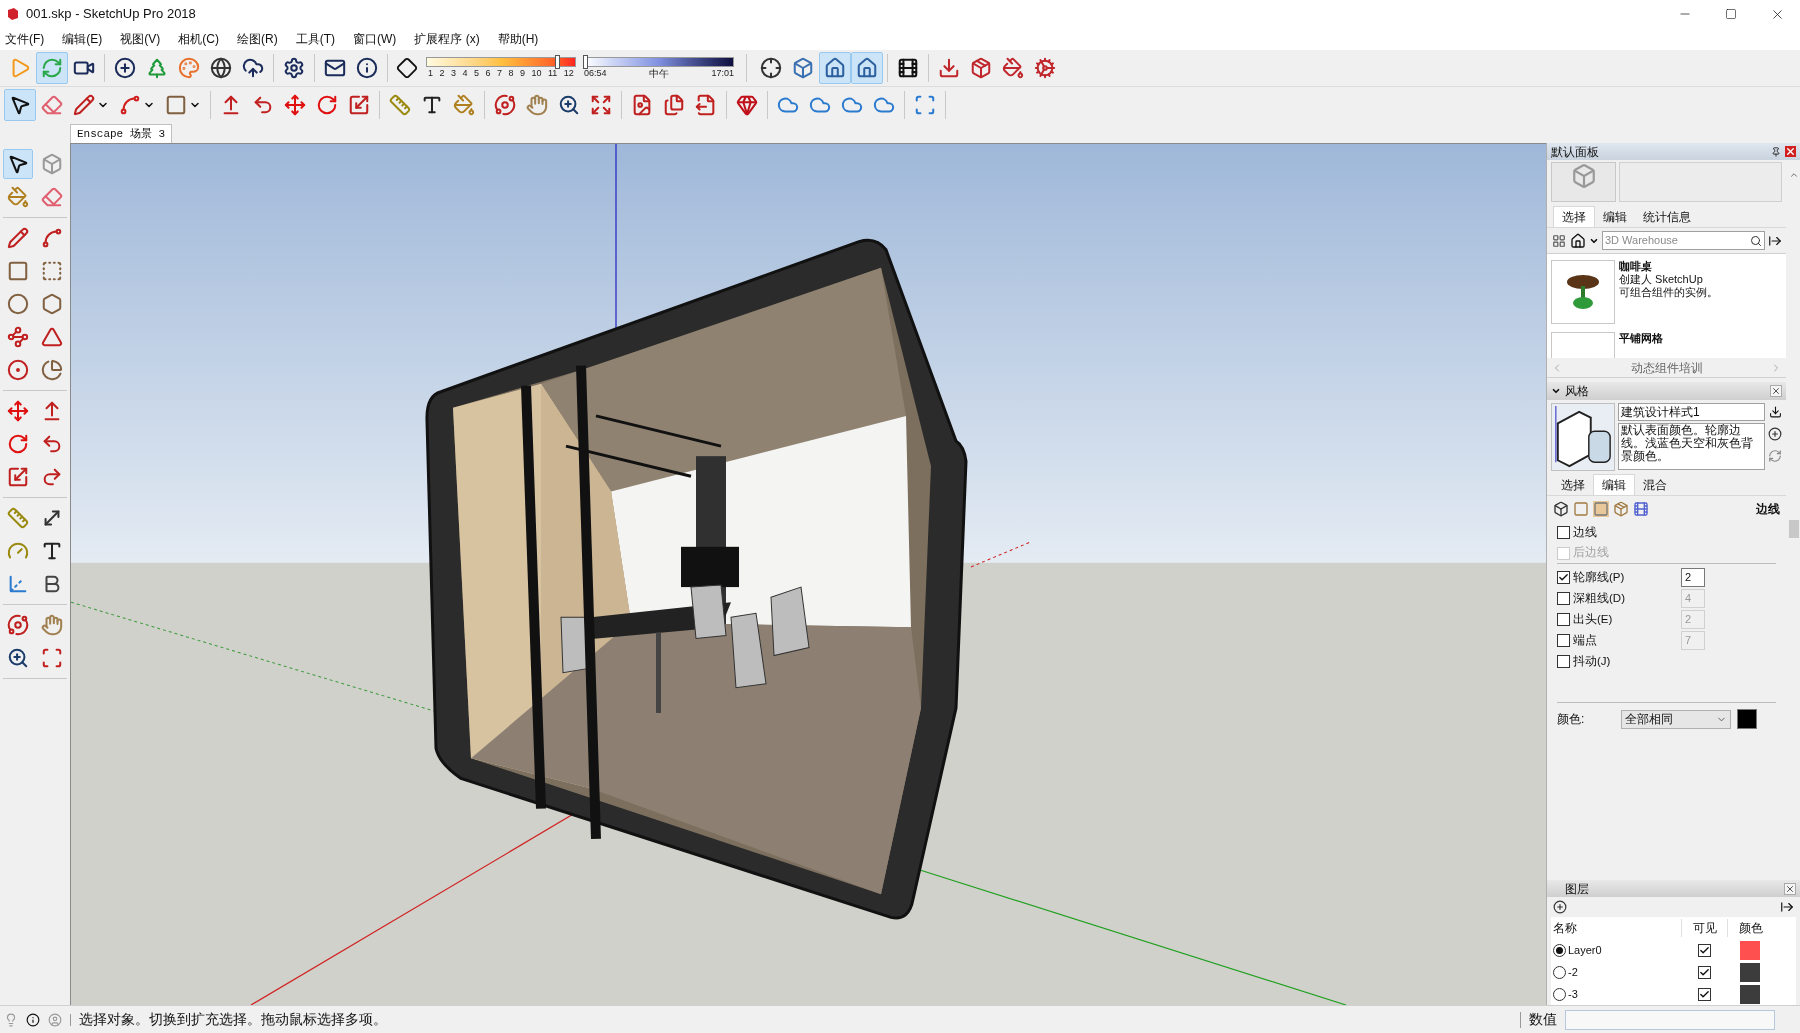  I want to click on menu-item: 工具(T), so click(315, 39).